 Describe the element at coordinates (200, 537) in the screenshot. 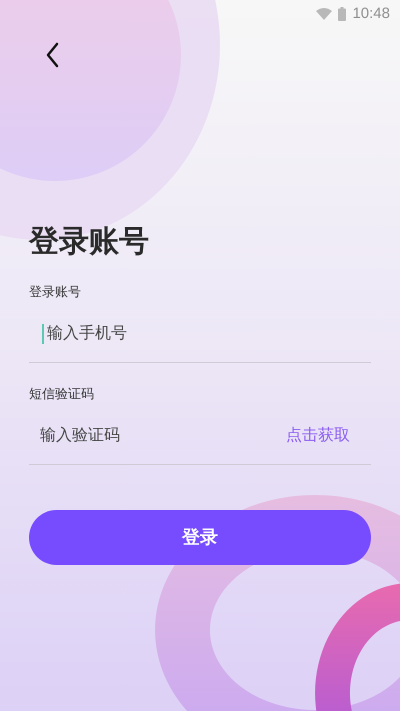

I see `login-button: 登录` at that location.